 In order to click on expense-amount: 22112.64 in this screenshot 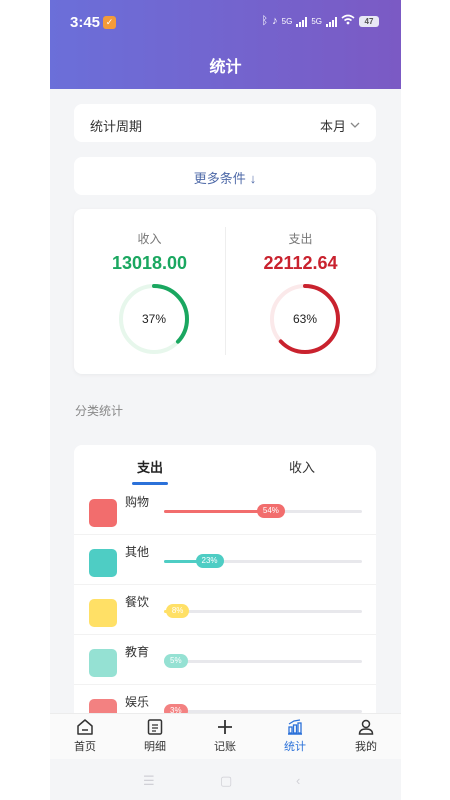, I will do `click(300, 263)`.